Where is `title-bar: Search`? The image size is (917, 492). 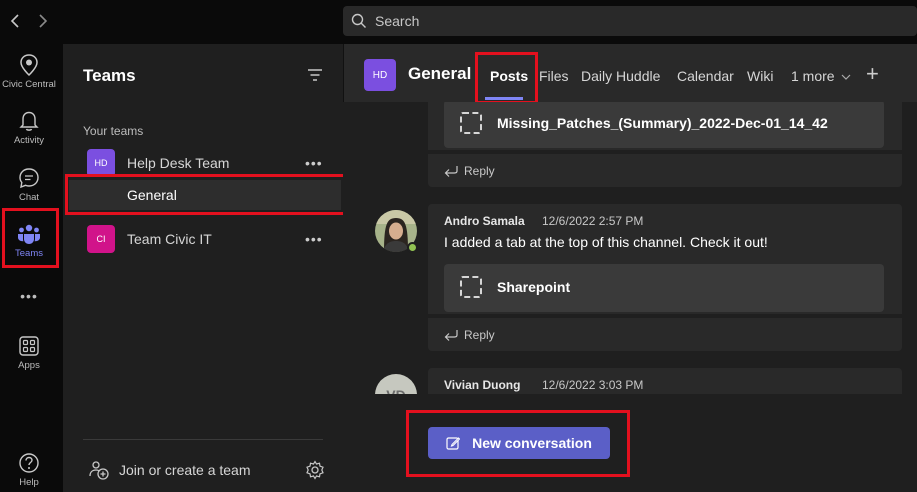
title-bar: Search is located at coordinates (458, 22).